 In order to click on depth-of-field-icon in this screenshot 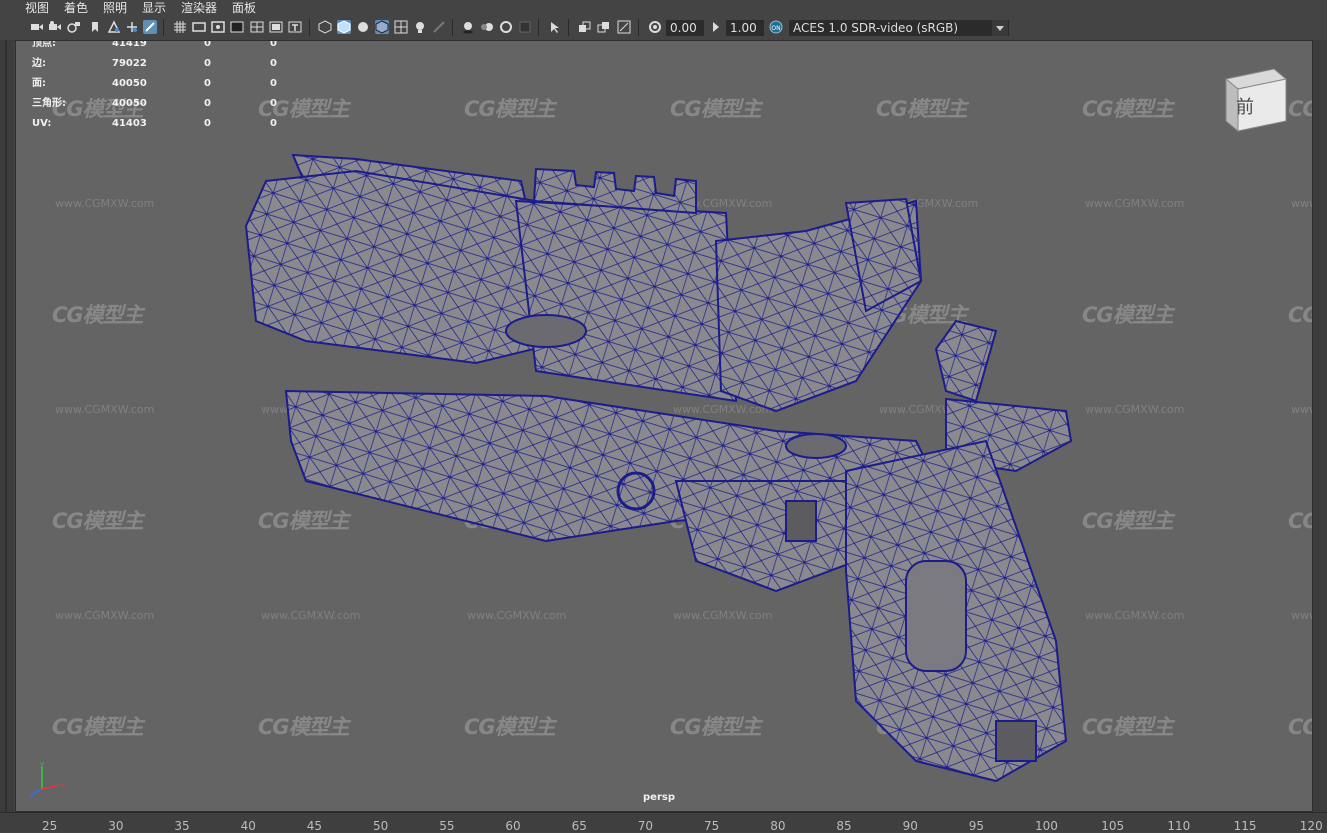, I will do `click(525, 27)`.